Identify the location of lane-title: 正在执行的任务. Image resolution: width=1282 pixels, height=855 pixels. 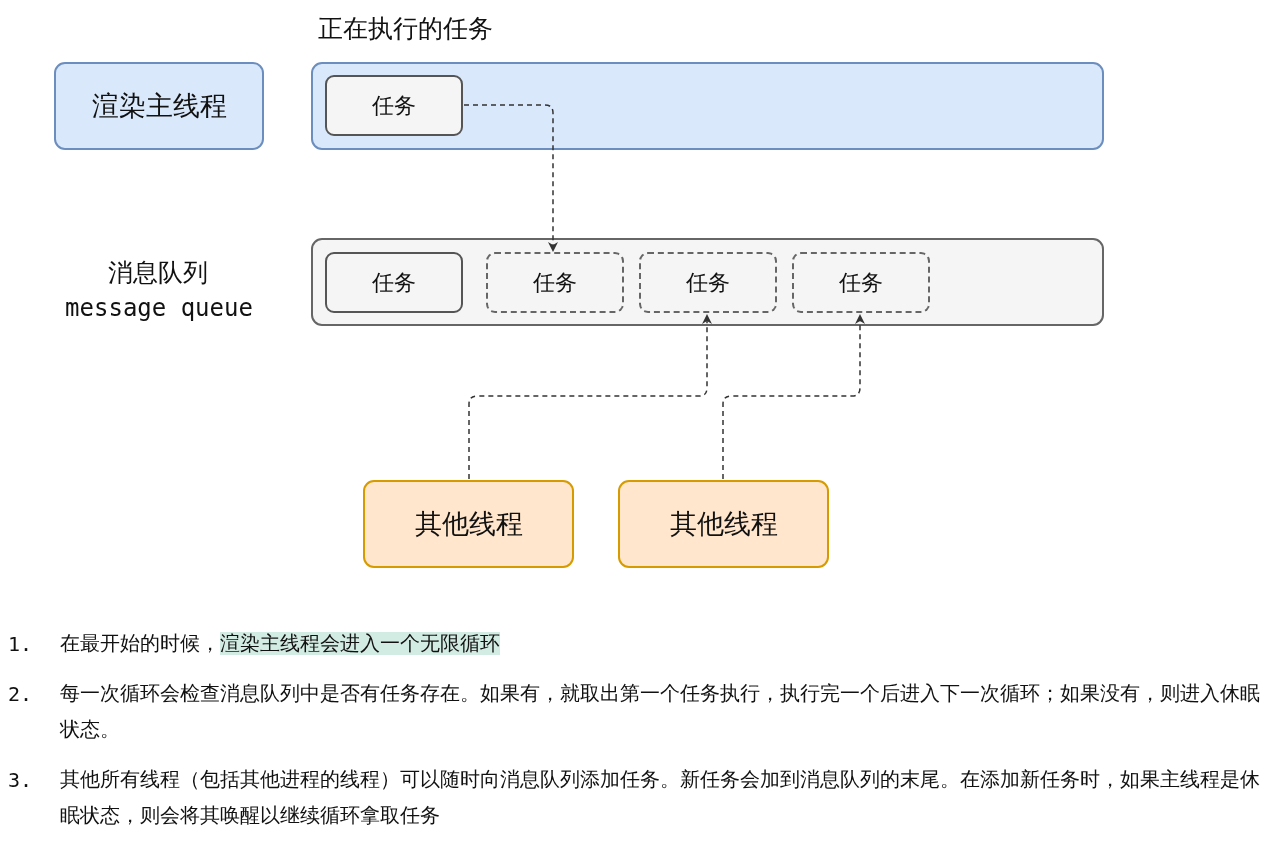
(405, 29).